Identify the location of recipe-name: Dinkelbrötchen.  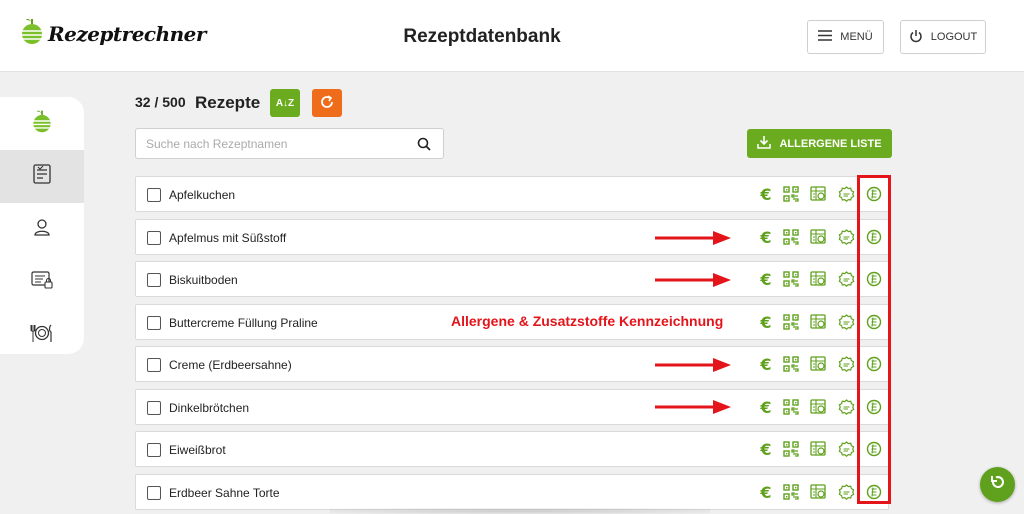
(209, 408).